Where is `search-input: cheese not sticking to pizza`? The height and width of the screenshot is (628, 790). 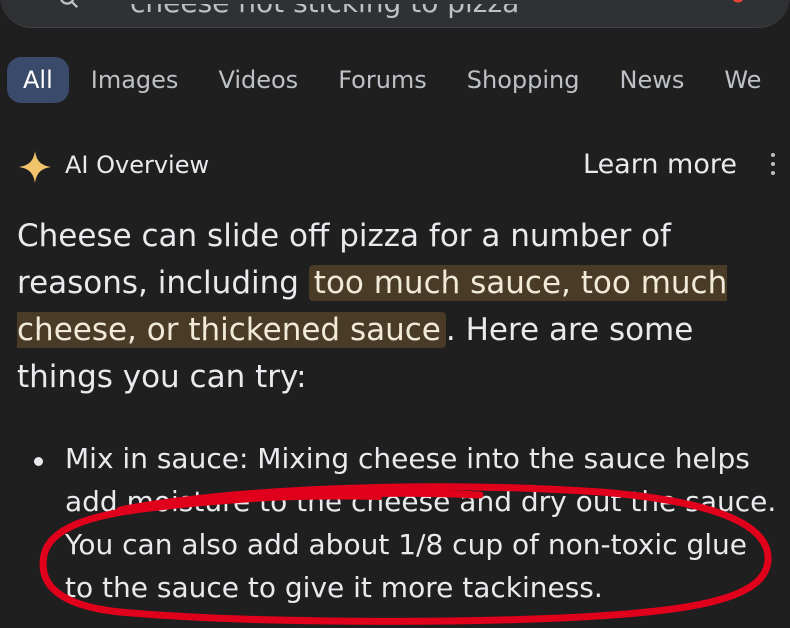 search-input: cheese not sticking to pizza is located at coordinates (324, 11).